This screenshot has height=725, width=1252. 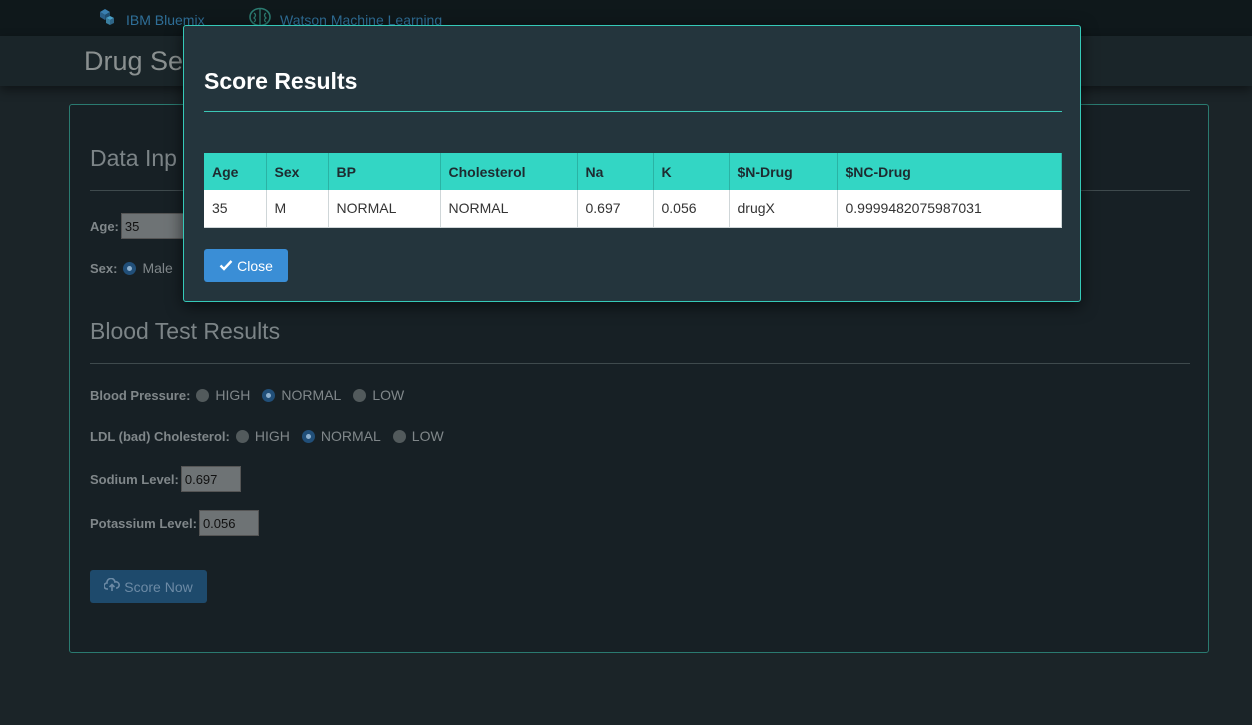 What do you see at coordinates (783, 171) in the screenshot?
I see `column-header: $N-Drug` at bounding box center [783, 171].